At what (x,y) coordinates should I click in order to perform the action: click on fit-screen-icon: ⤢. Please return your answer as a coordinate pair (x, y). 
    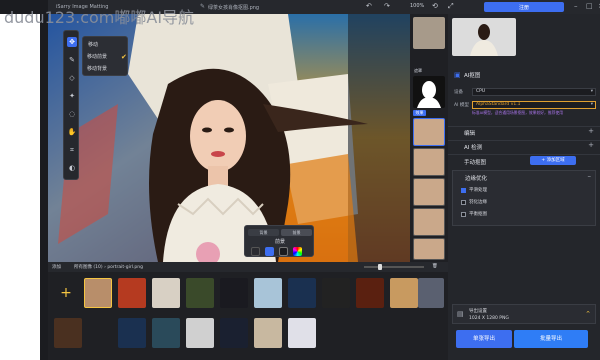
    Looking at the image, I should click on (451, 6).